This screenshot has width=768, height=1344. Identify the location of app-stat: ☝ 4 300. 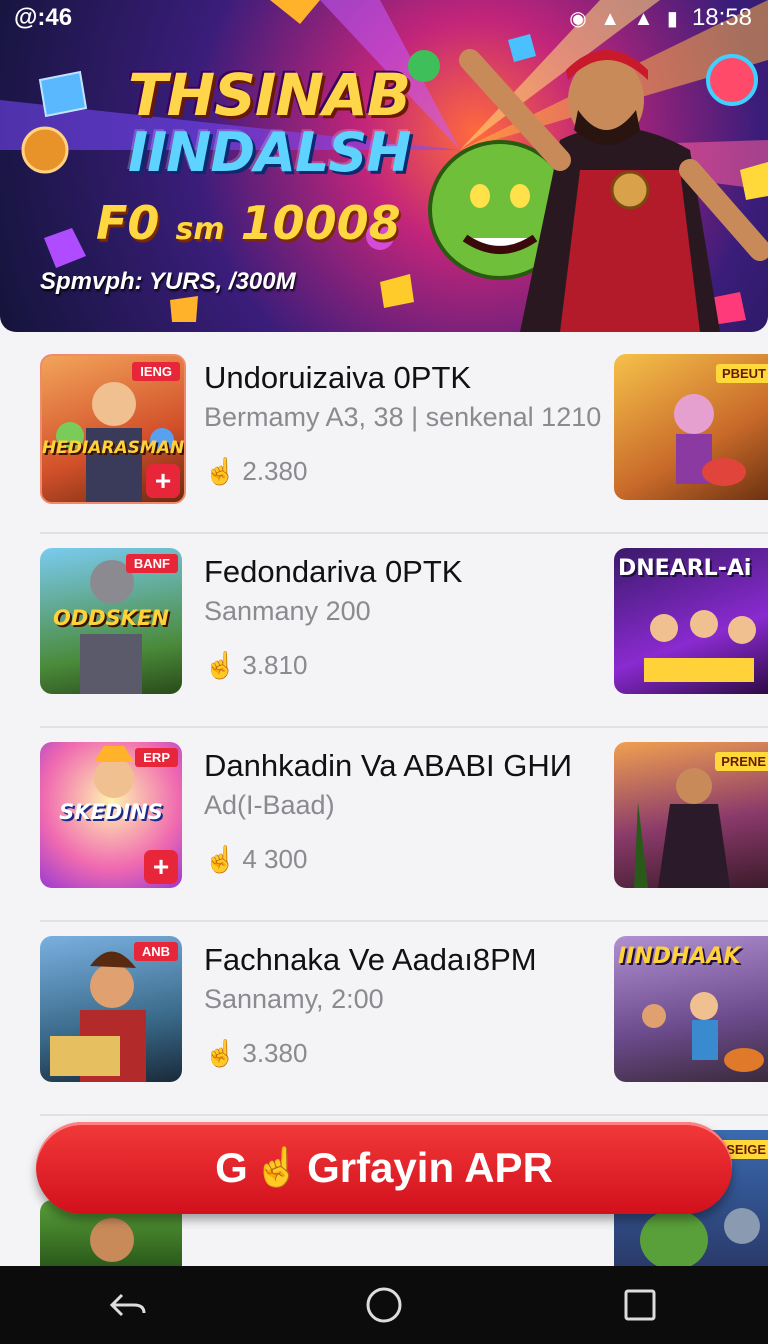
(255, 859).